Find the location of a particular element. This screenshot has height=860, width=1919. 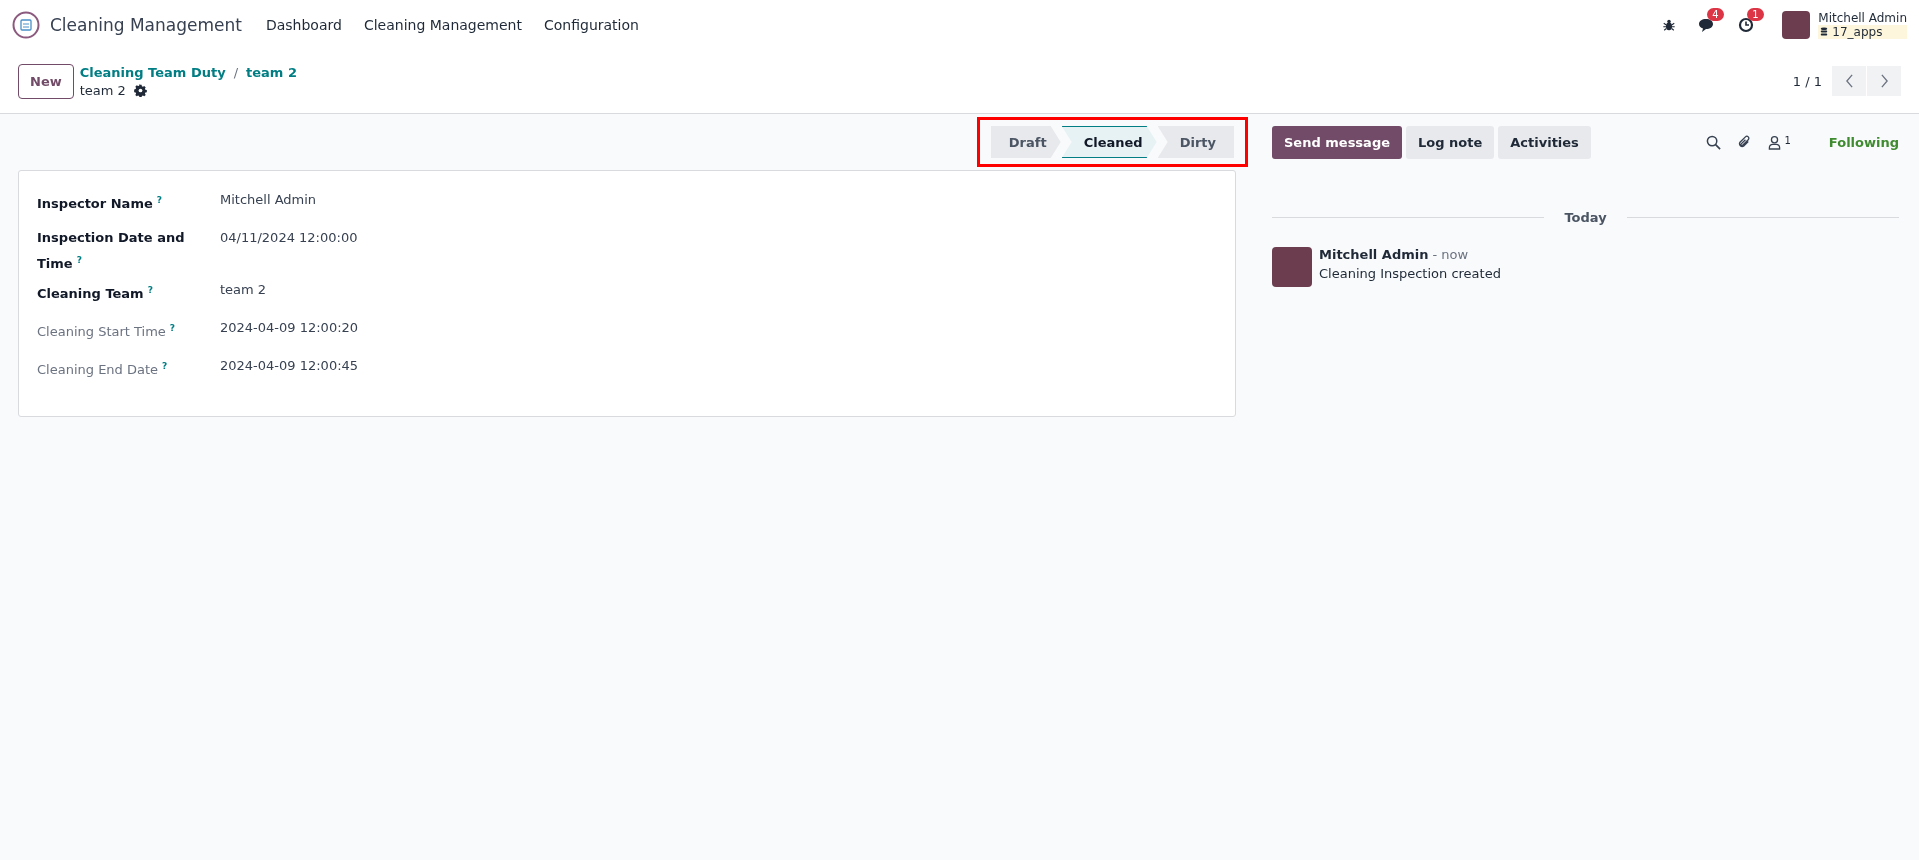

notification-badge: 1 is located at coordinates (1755, 14).